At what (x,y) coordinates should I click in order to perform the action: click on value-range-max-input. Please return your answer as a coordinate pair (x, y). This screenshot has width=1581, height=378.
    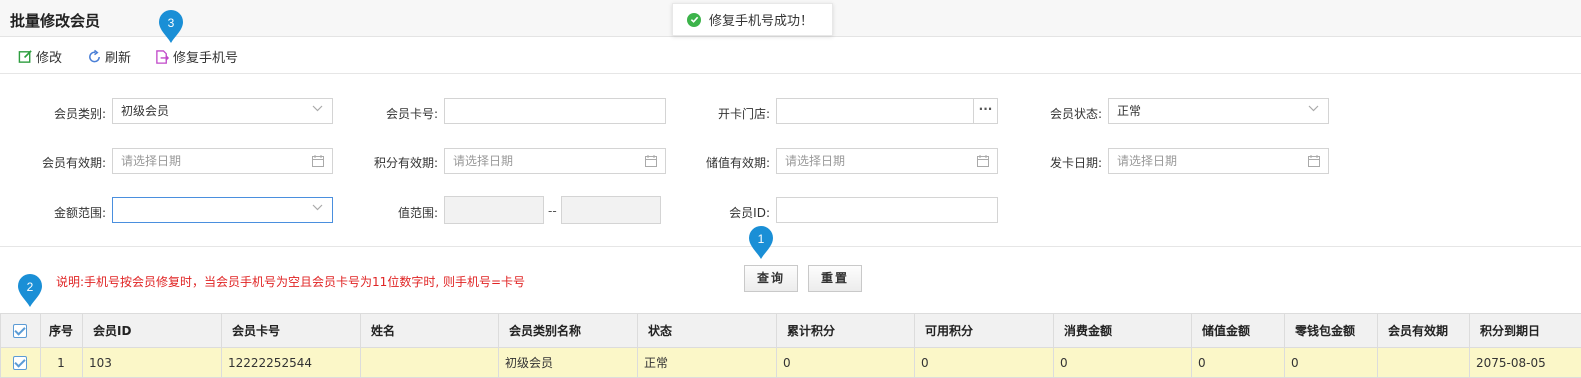
    Looking at the image, I should click on (611, 210).